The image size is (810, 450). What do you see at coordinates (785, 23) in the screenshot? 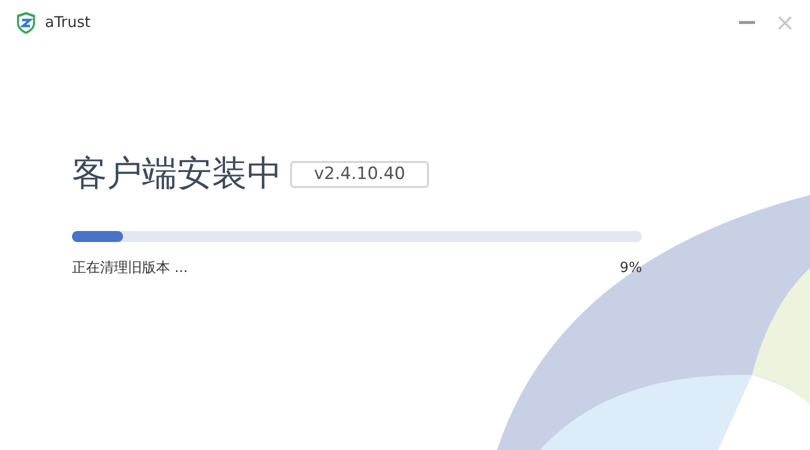
I see `close-icon` at bounding box center [785, 23].